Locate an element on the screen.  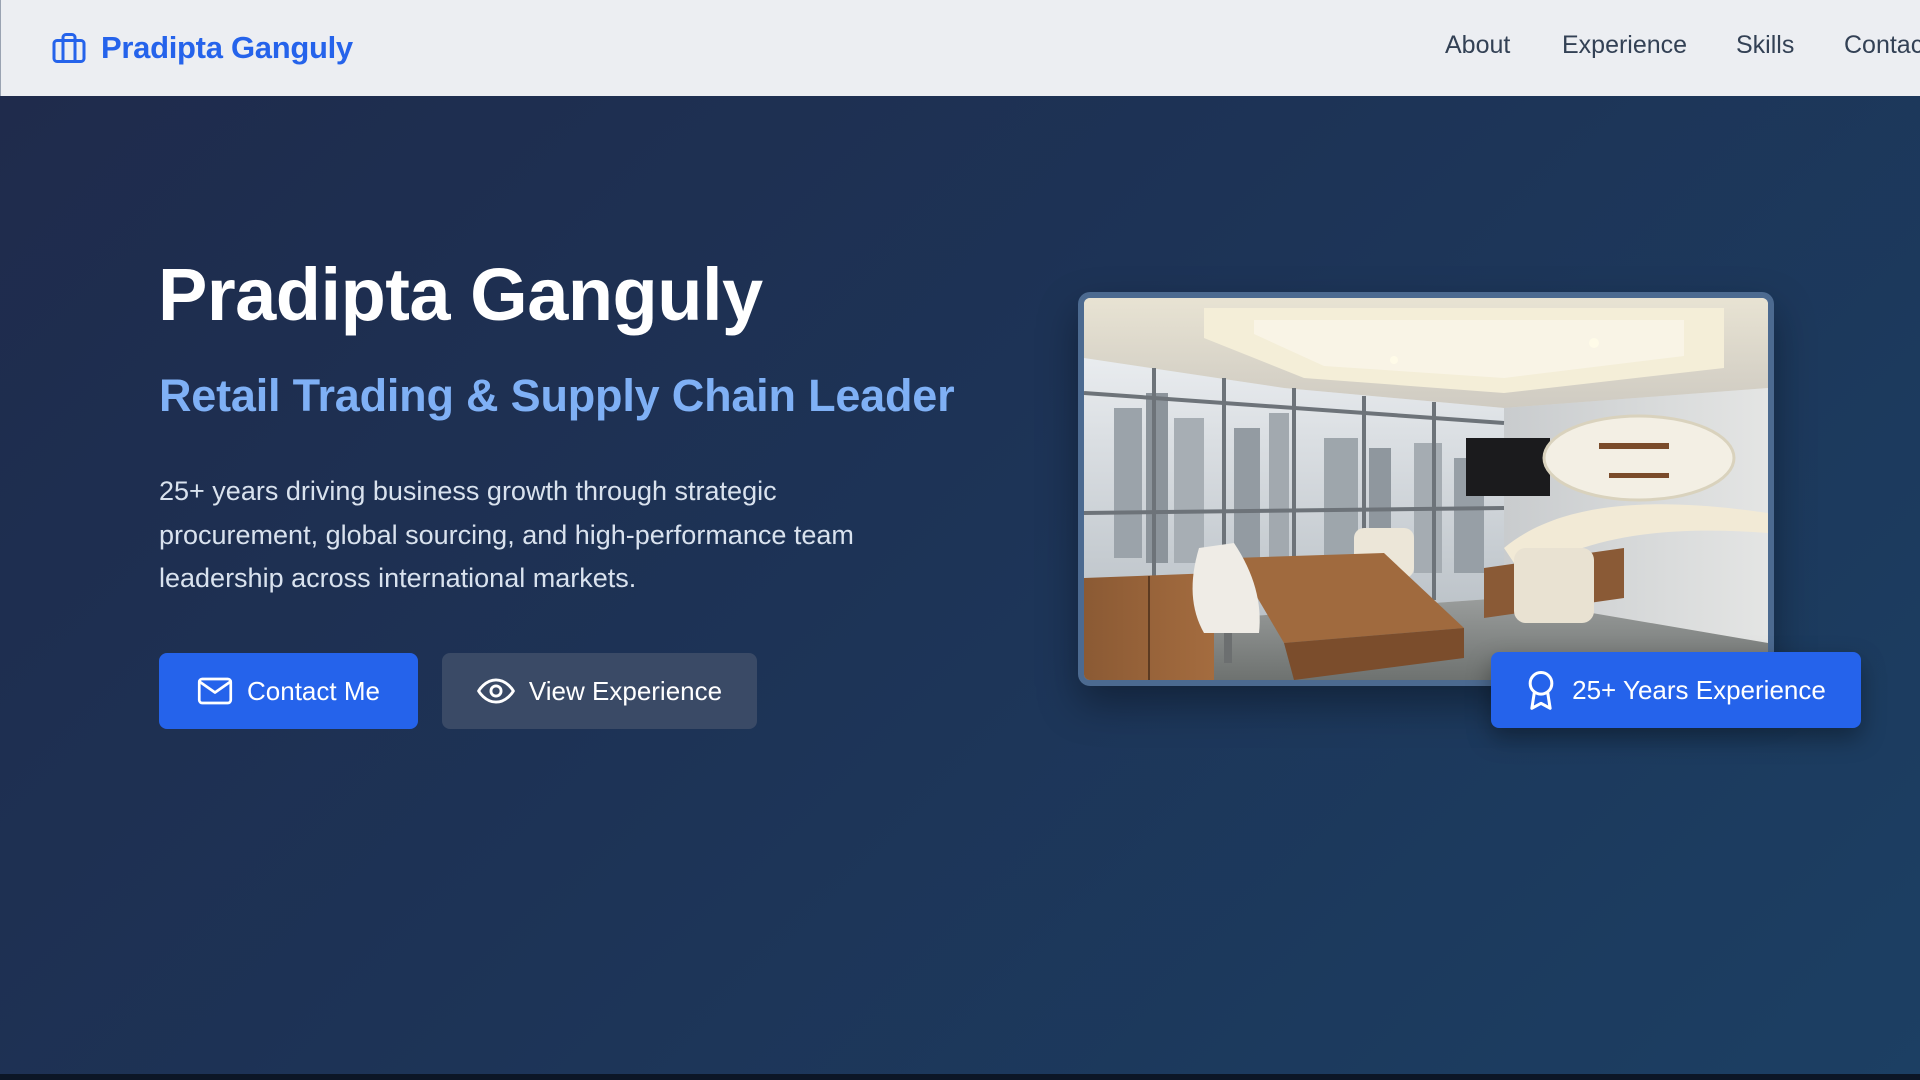
office-interior-photo is located at coordinates (1426, 489).